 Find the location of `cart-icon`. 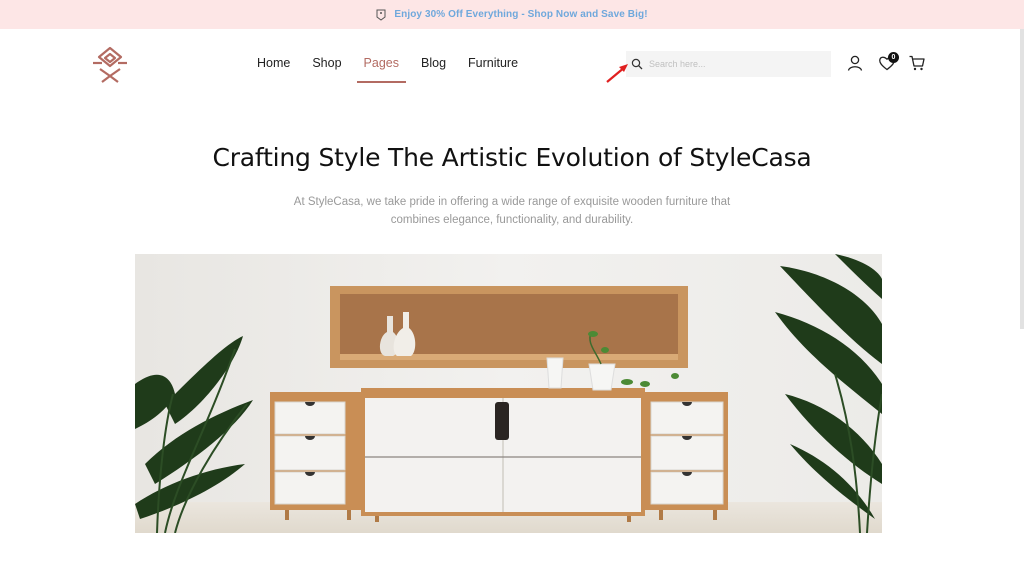

cart-icon is located at coordinates (917, 63).